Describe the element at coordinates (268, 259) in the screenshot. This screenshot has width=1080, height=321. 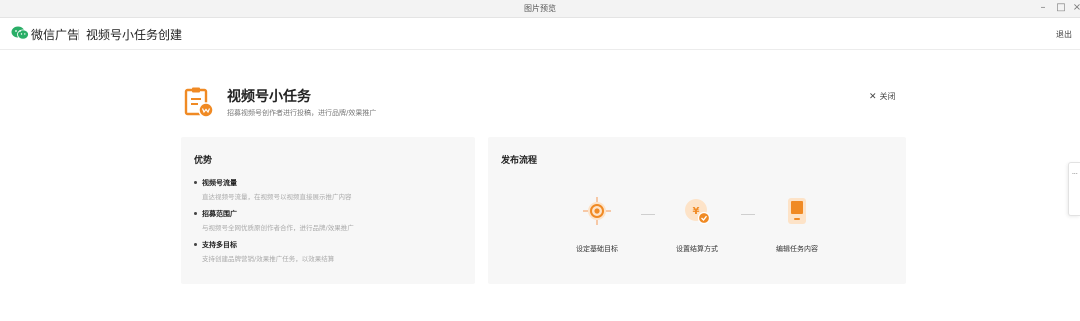
I see `advantage-desc: 支持创建品牌营销/效果推广任务，以效果结算` at that location.